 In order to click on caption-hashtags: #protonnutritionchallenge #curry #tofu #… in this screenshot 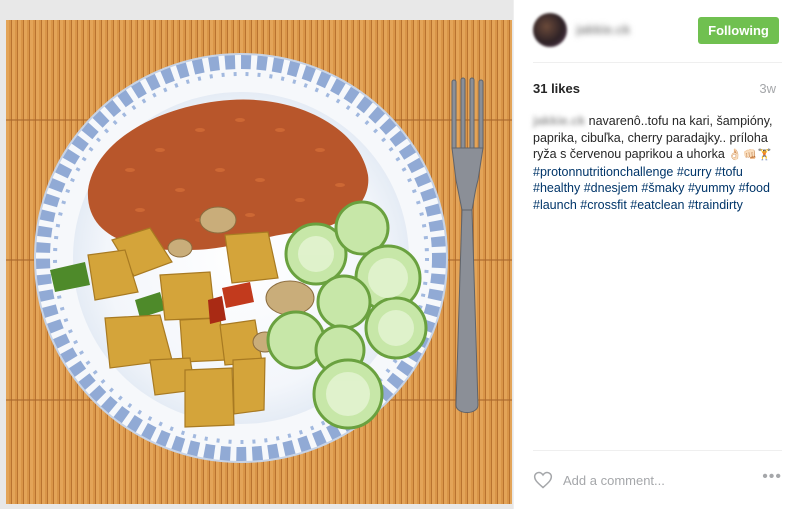, I will do `click(651, 188)`.